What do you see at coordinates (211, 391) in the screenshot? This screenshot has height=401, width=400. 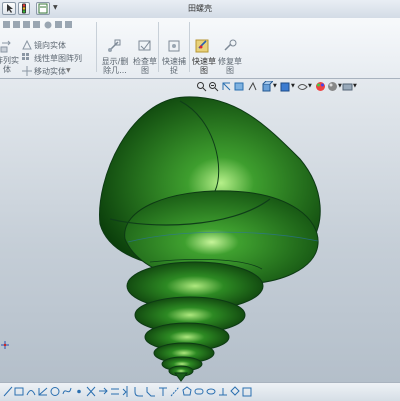 I see `ellipse-icon` at bounding box center [211, 391].